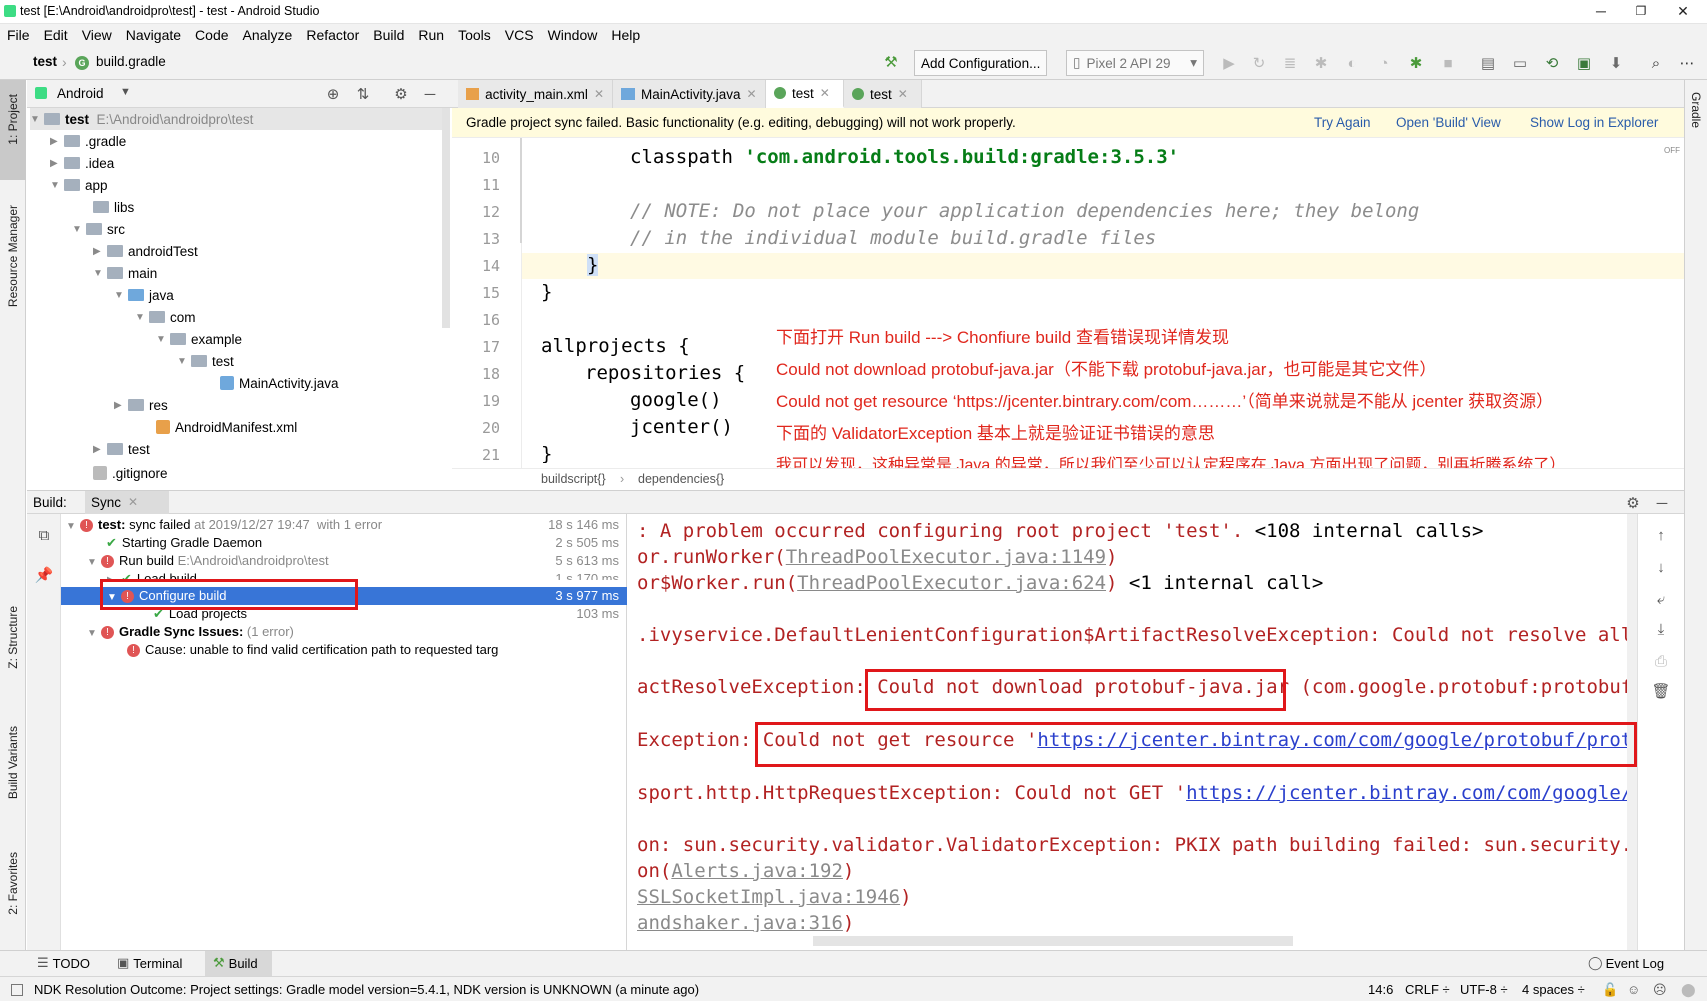 The image size is (1707, 1001). What do you see at coordinates (144, 295) in the screenshot?
I see `tree-item: ▼ java` at bounding box center [144, 295].